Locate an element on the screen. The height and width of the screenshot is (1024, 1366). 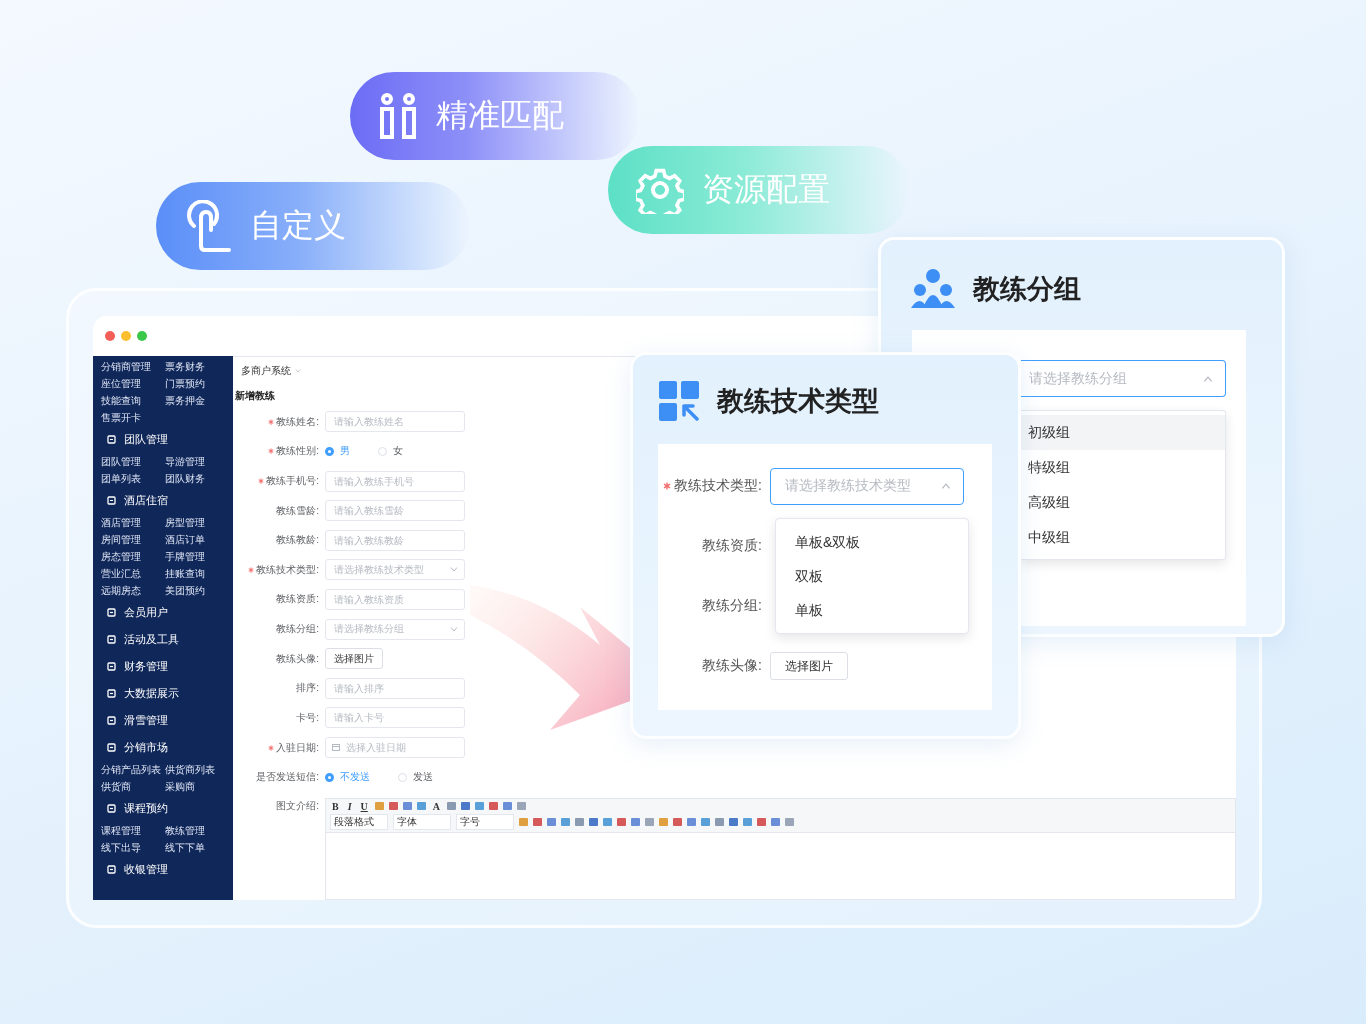
sidebar-item: 团单列表 is located at coordinates (133, 478).